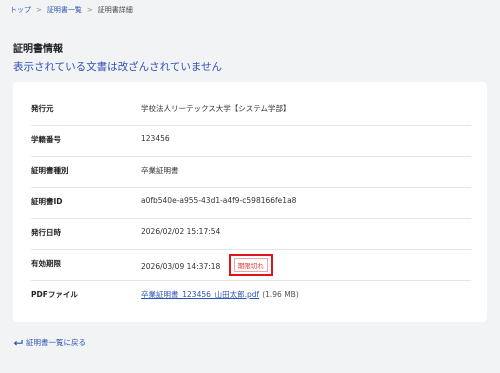  Describe the element at coordinates (56, 342) in the screenshot. I see `back-to-list-label: 証明書一覧に戻る` at that location.